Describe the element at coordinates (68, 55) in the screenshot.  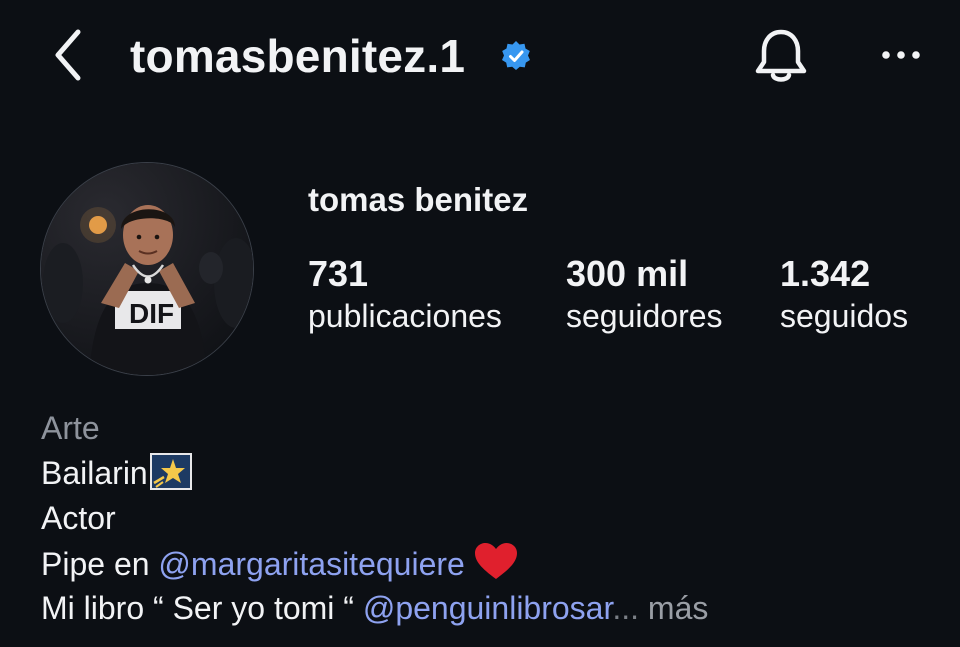
I see `chevron-left-icon` at that location.